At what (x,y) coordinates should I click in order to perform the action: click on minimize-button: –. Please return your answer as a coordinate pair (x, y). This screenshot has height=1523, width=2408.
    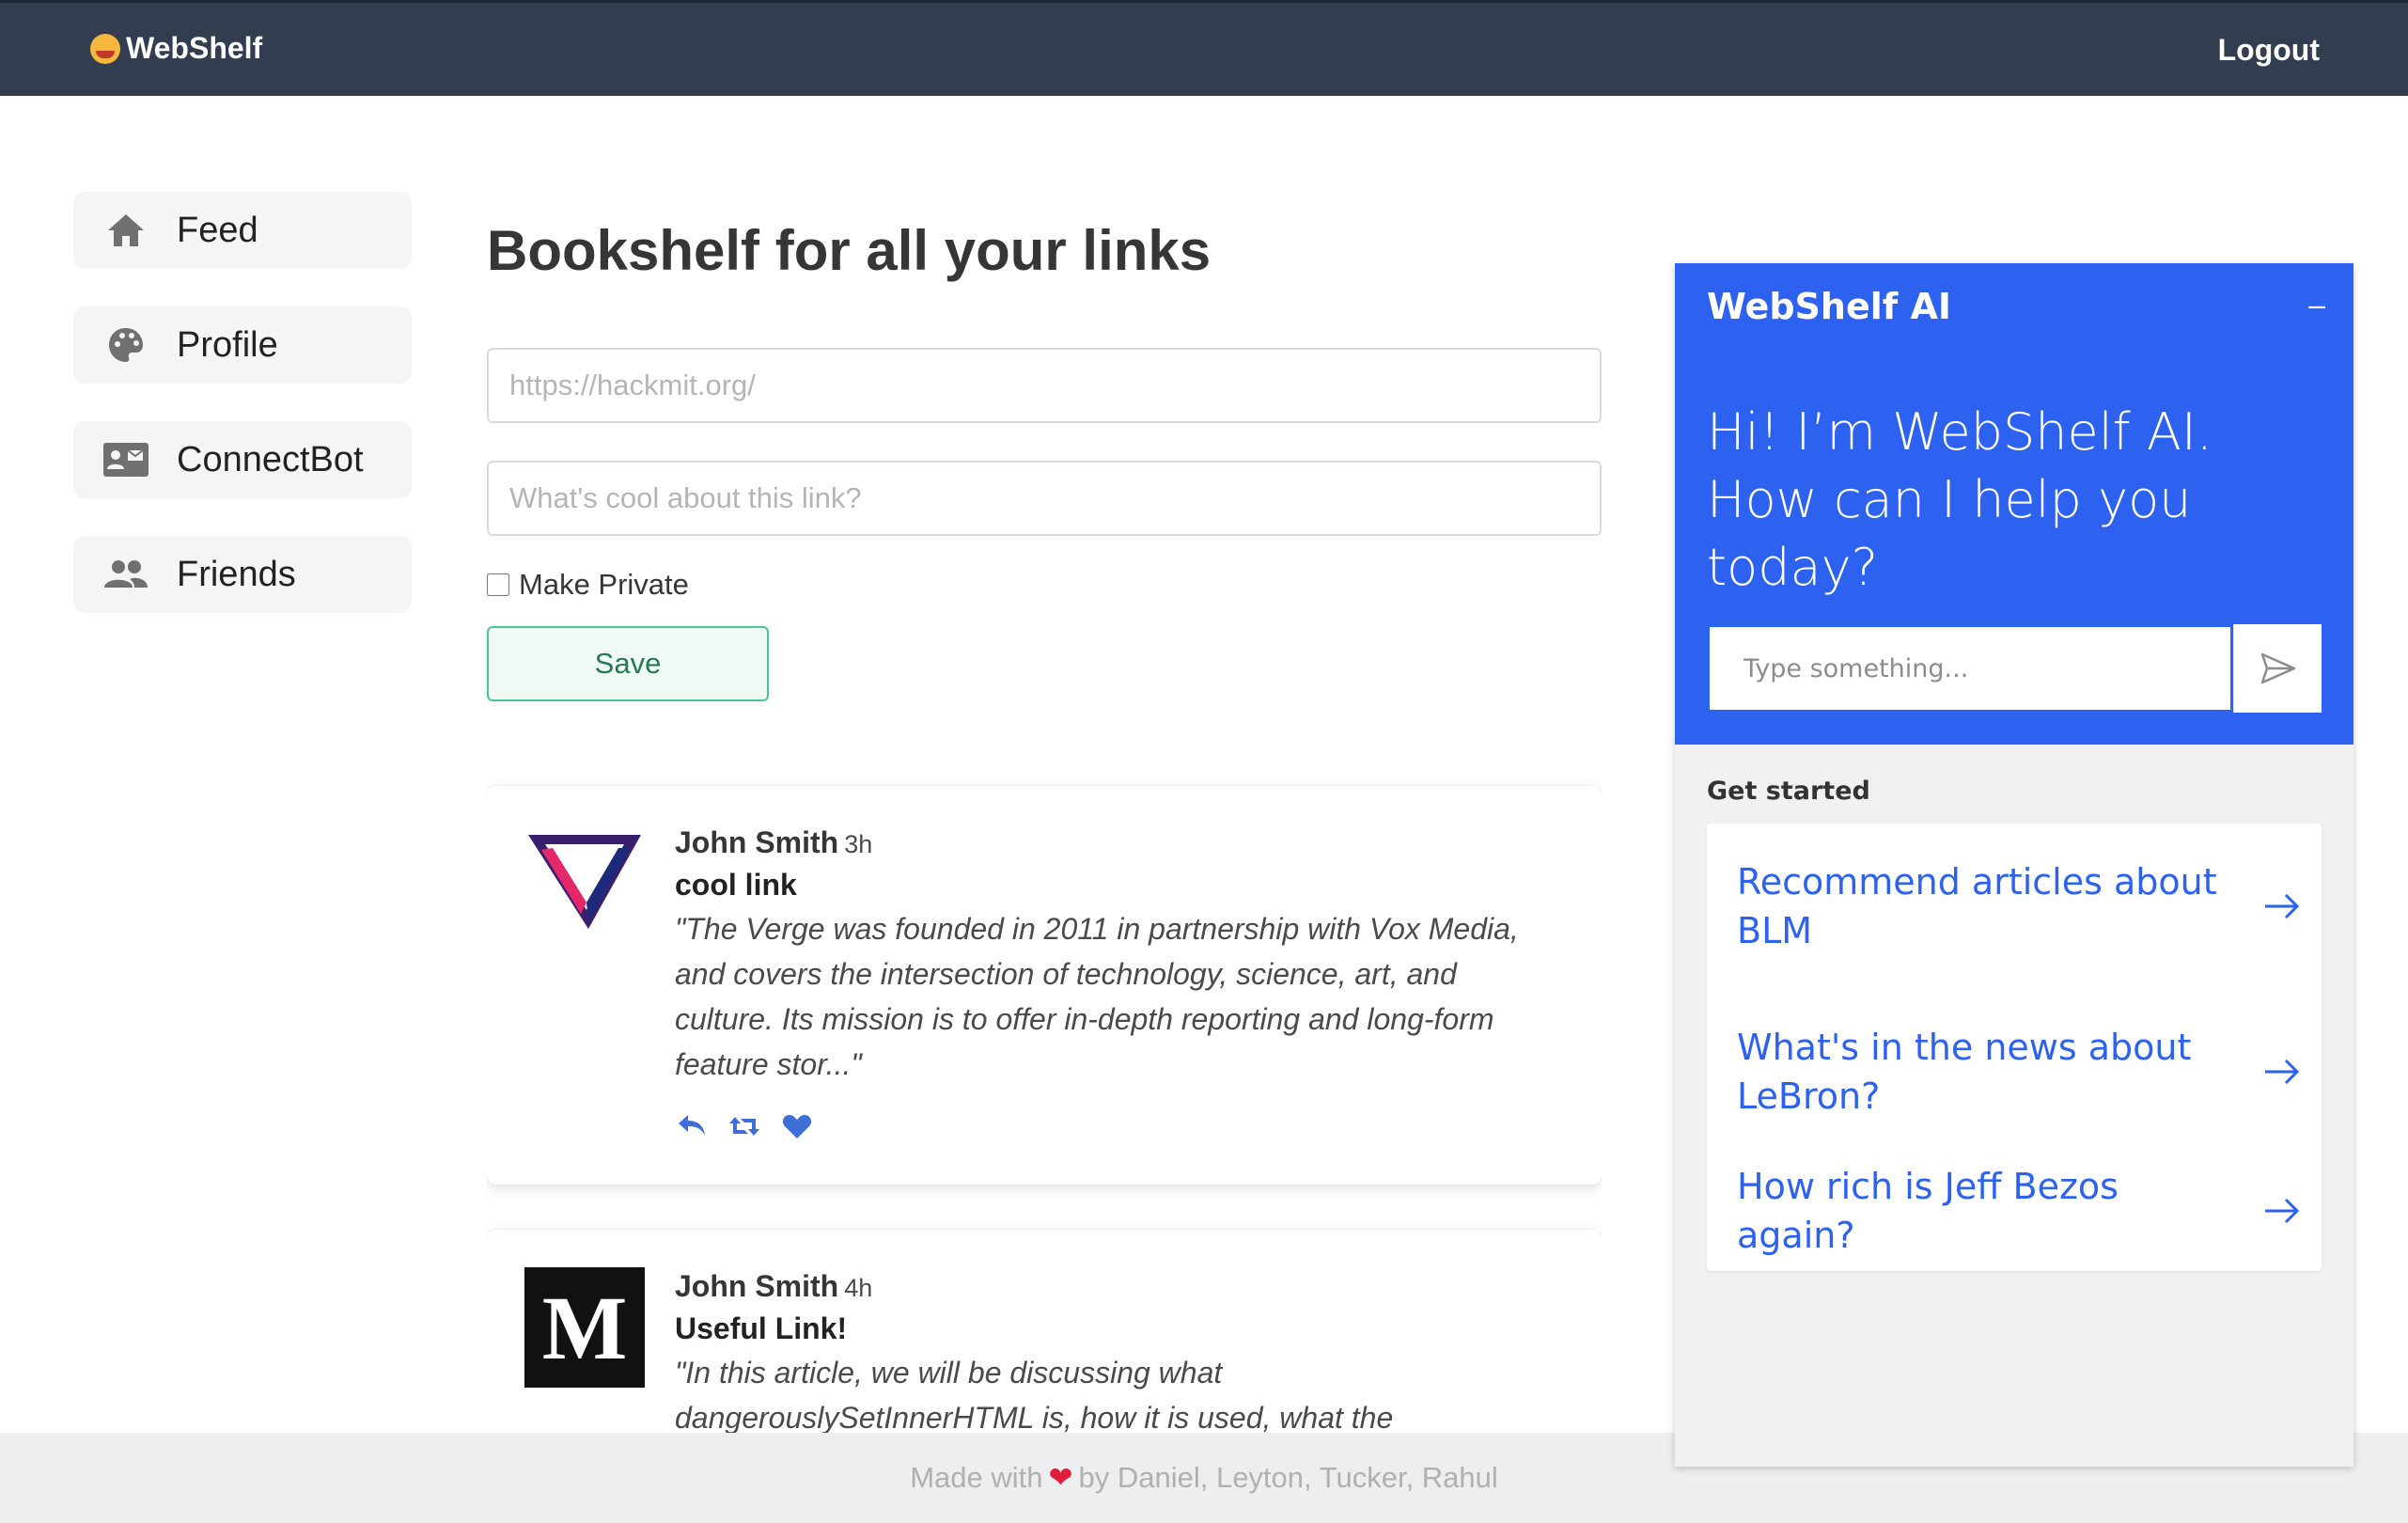
    Looking at the image, I should click on (2316, 305).